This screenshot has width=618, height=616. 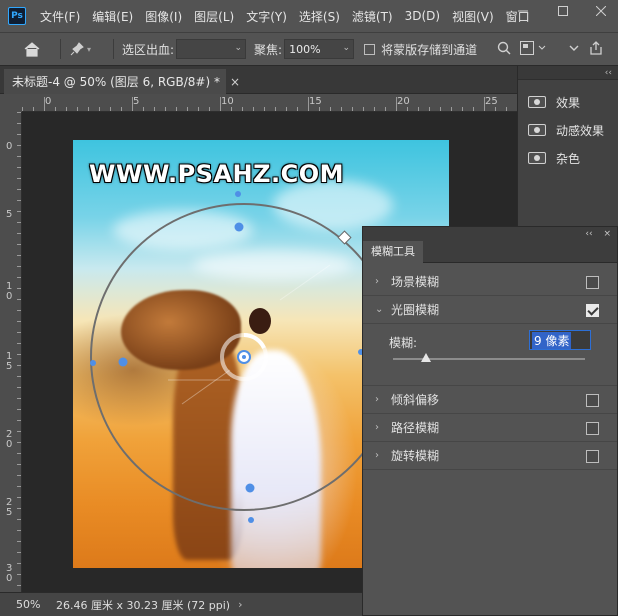 I want to click on menu-file: 文件(F), so click(x=60, y=16).